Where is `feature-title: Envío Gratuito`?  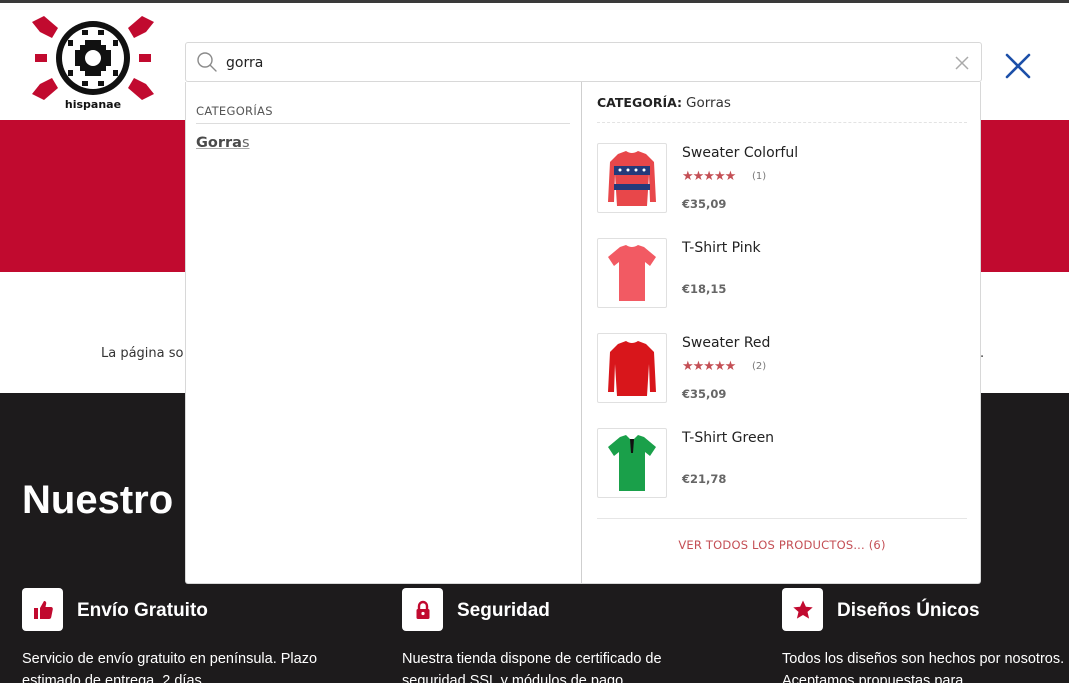
feature-title: Envío Gratuito is located at coordinates (142, 610).